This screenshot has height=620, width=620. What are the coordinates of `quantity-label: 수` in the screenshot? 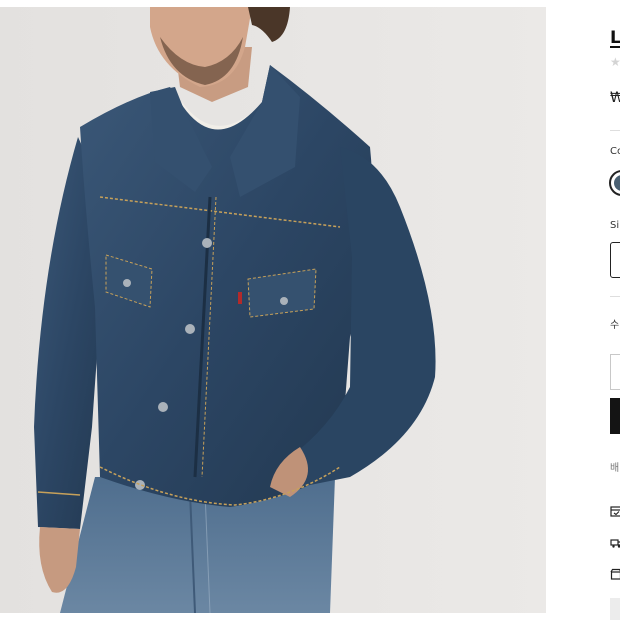 It's located at (615, 325).